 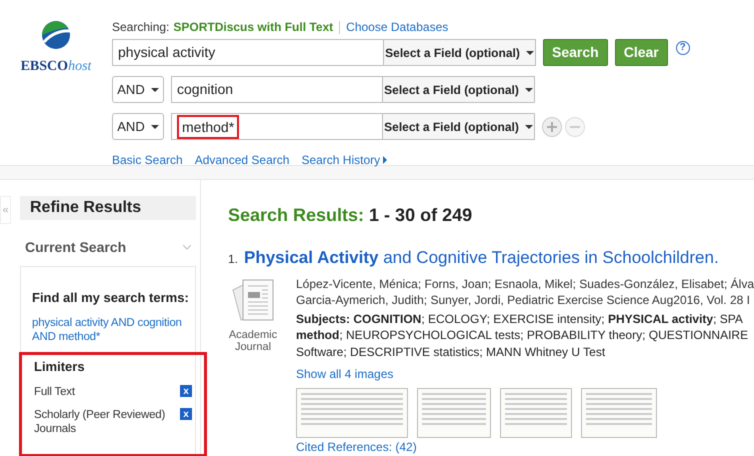 What do you see at coordinates (248, 52) in the screenshot?
I see `search-field: physical activity` at bounding box center [248, 52].